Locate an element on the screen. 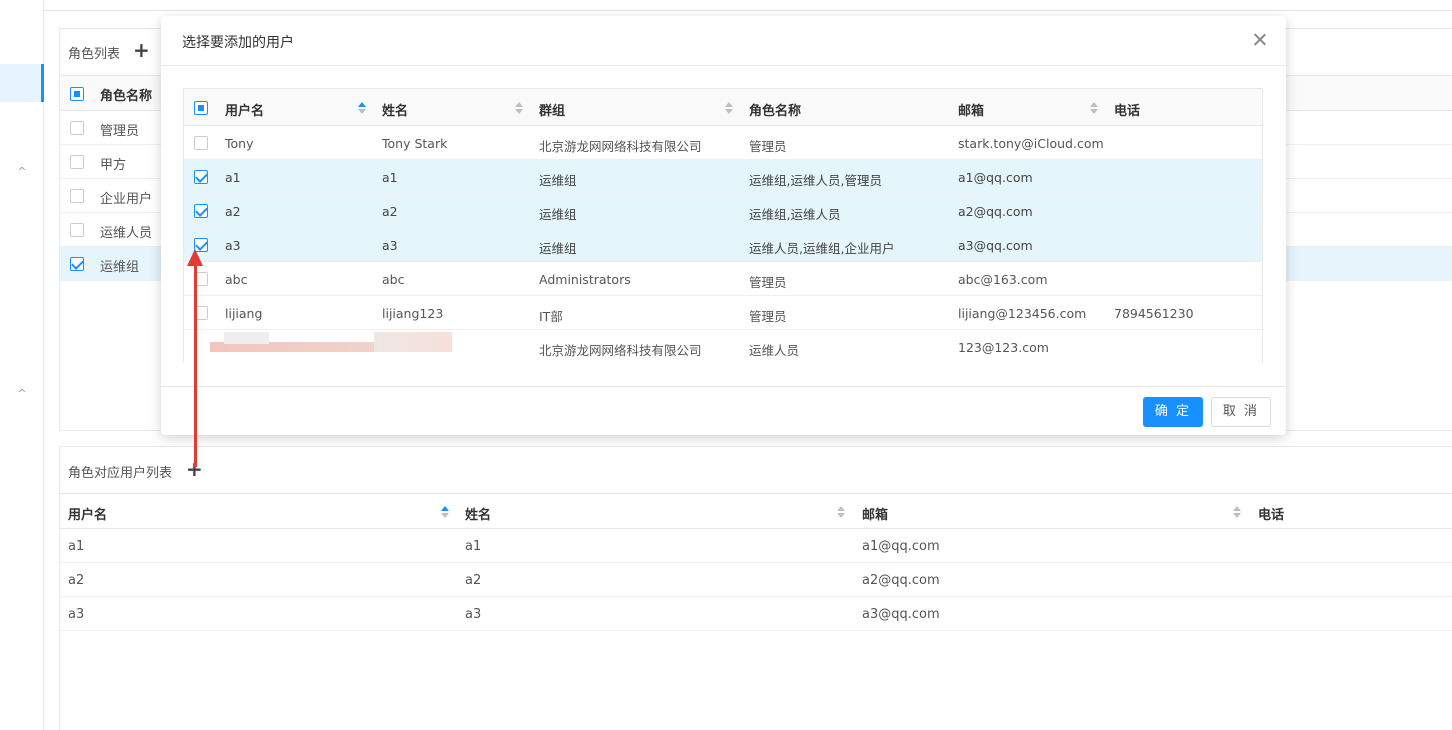 The width and height of the screenshot is (1452, 730). cell-name: abc is located at coordinates (393, 279).